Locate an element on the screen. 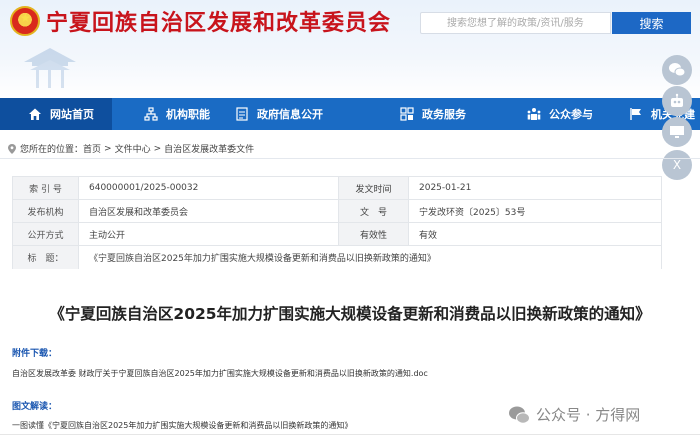 Image resolution: width=700 pixels, height=446 pixels. search-input is located at coordinates (515, 23).